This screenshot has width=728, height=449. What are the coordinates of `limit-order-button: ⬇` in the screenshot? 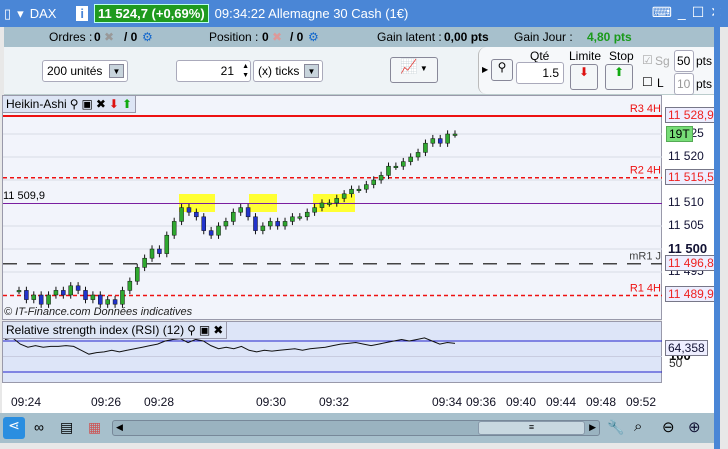 It's located at (584, 77).